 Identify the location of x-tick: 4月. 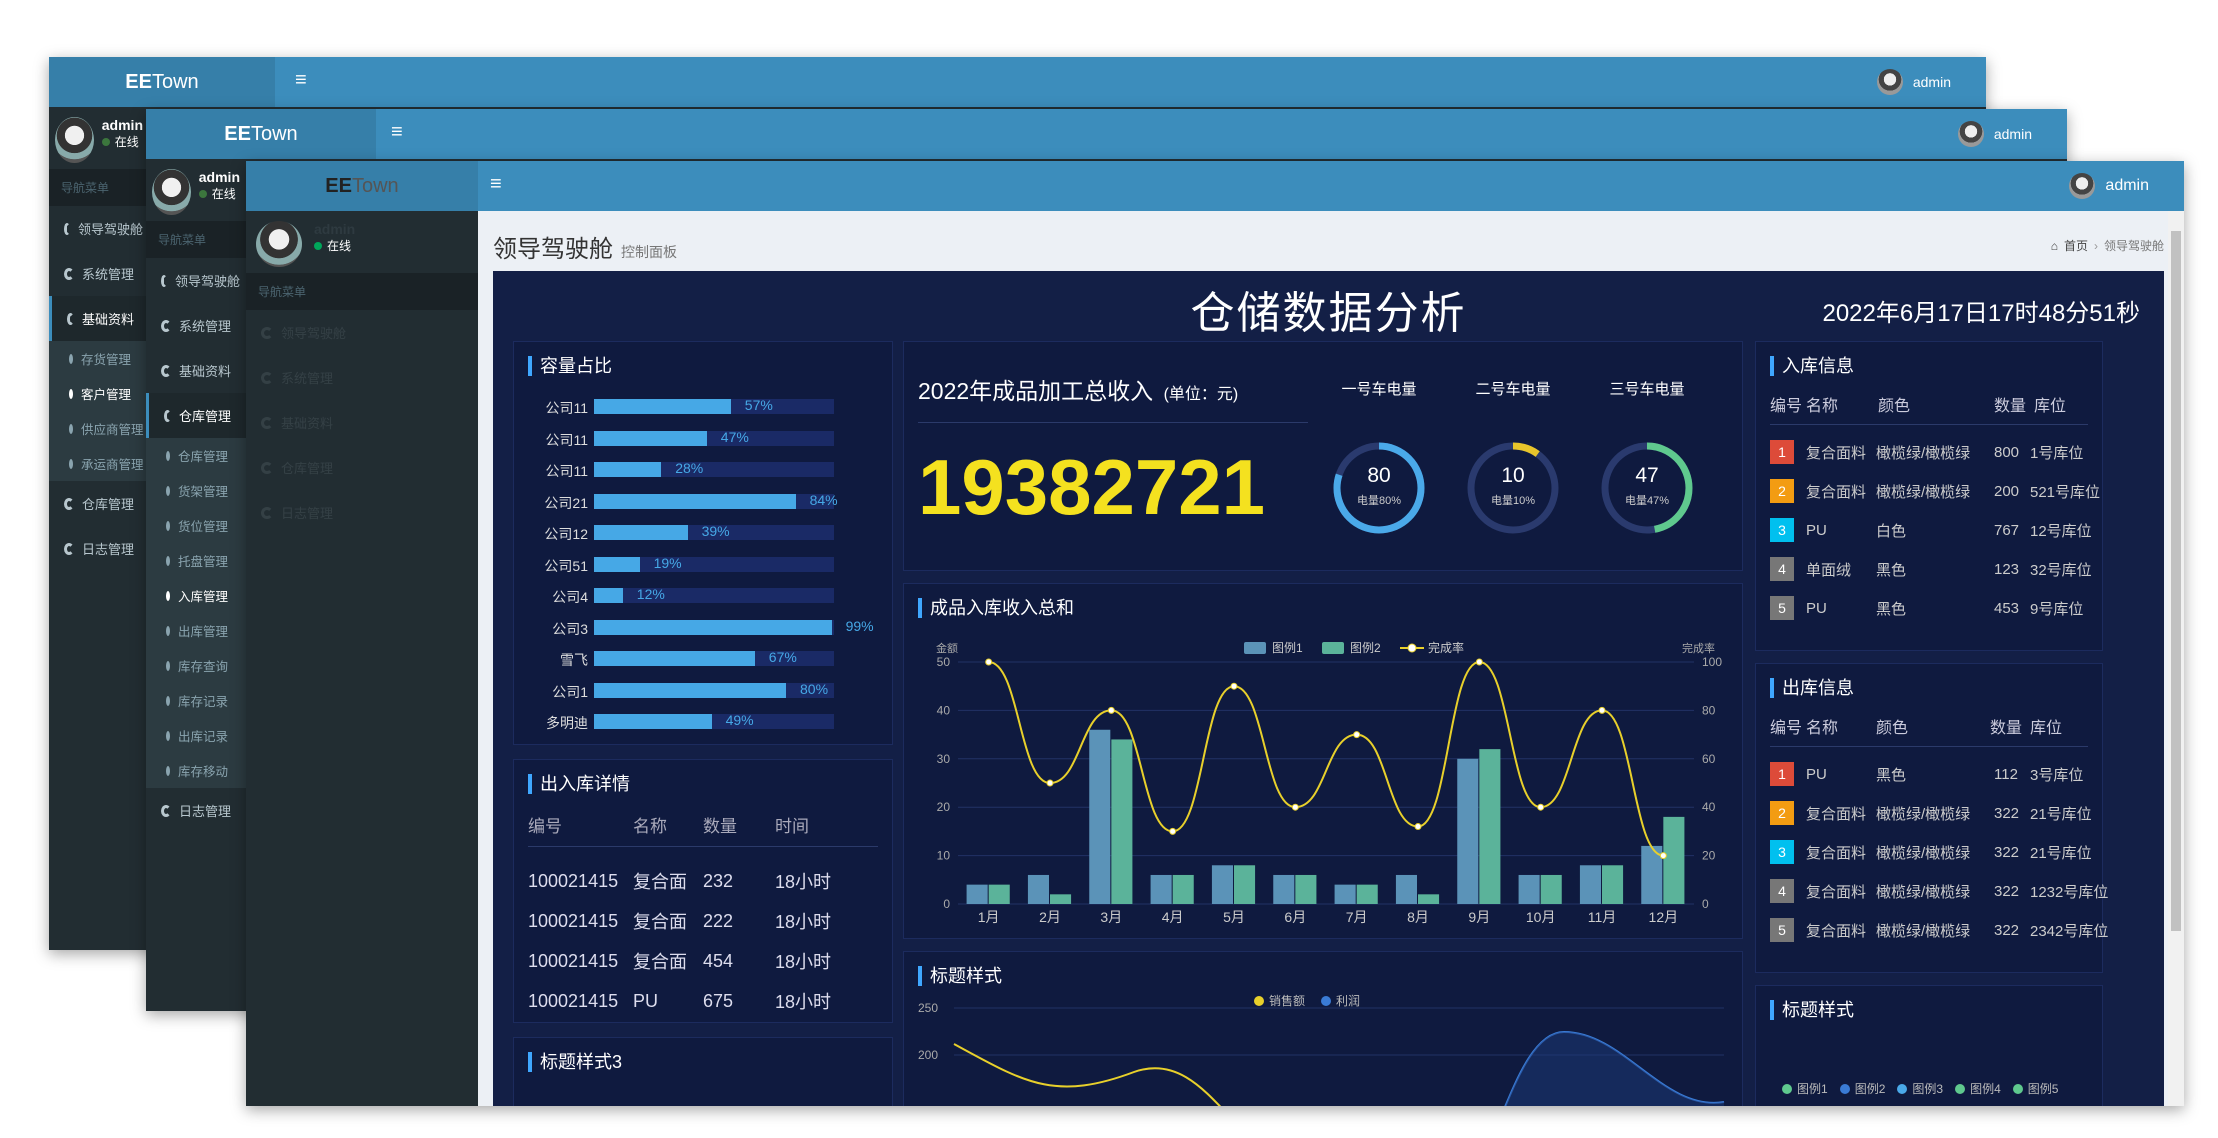
(1173, 917).